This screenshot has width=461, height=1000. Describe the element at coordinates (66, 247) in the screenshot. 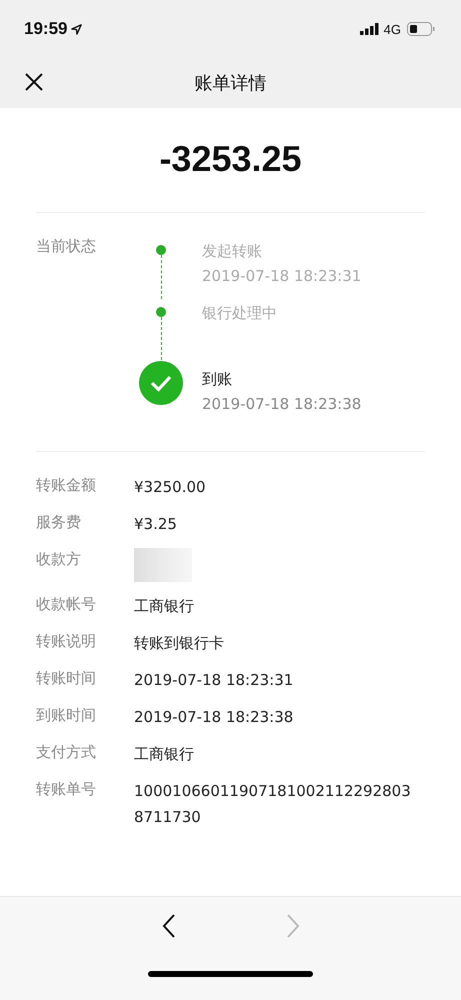

I see `status-label: 当前状态` at that location.